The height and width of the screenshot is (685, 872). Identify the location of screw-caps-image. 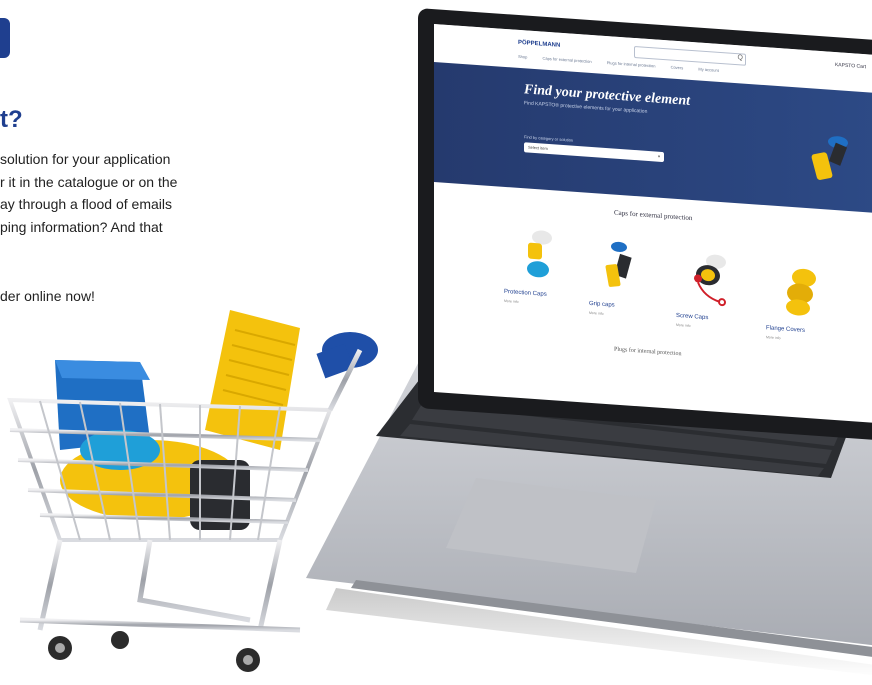
(710, 280).